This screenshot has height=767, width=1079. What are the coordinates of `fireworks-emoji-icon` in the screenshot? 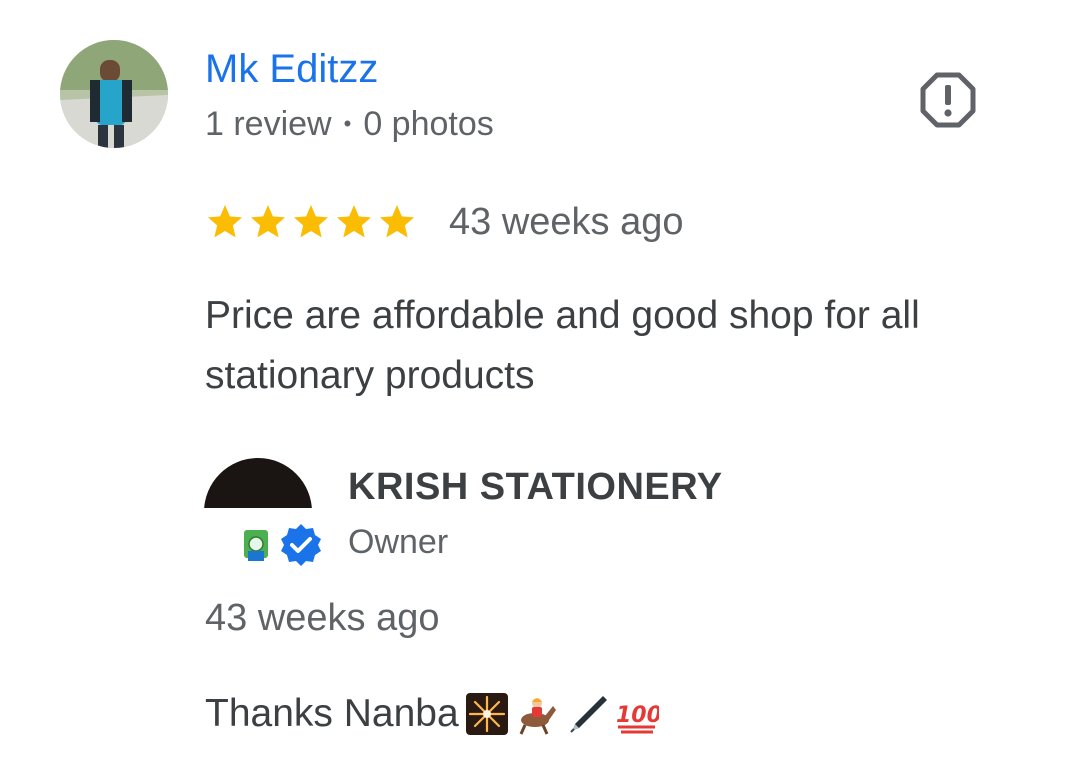 It's located at (486, 714).